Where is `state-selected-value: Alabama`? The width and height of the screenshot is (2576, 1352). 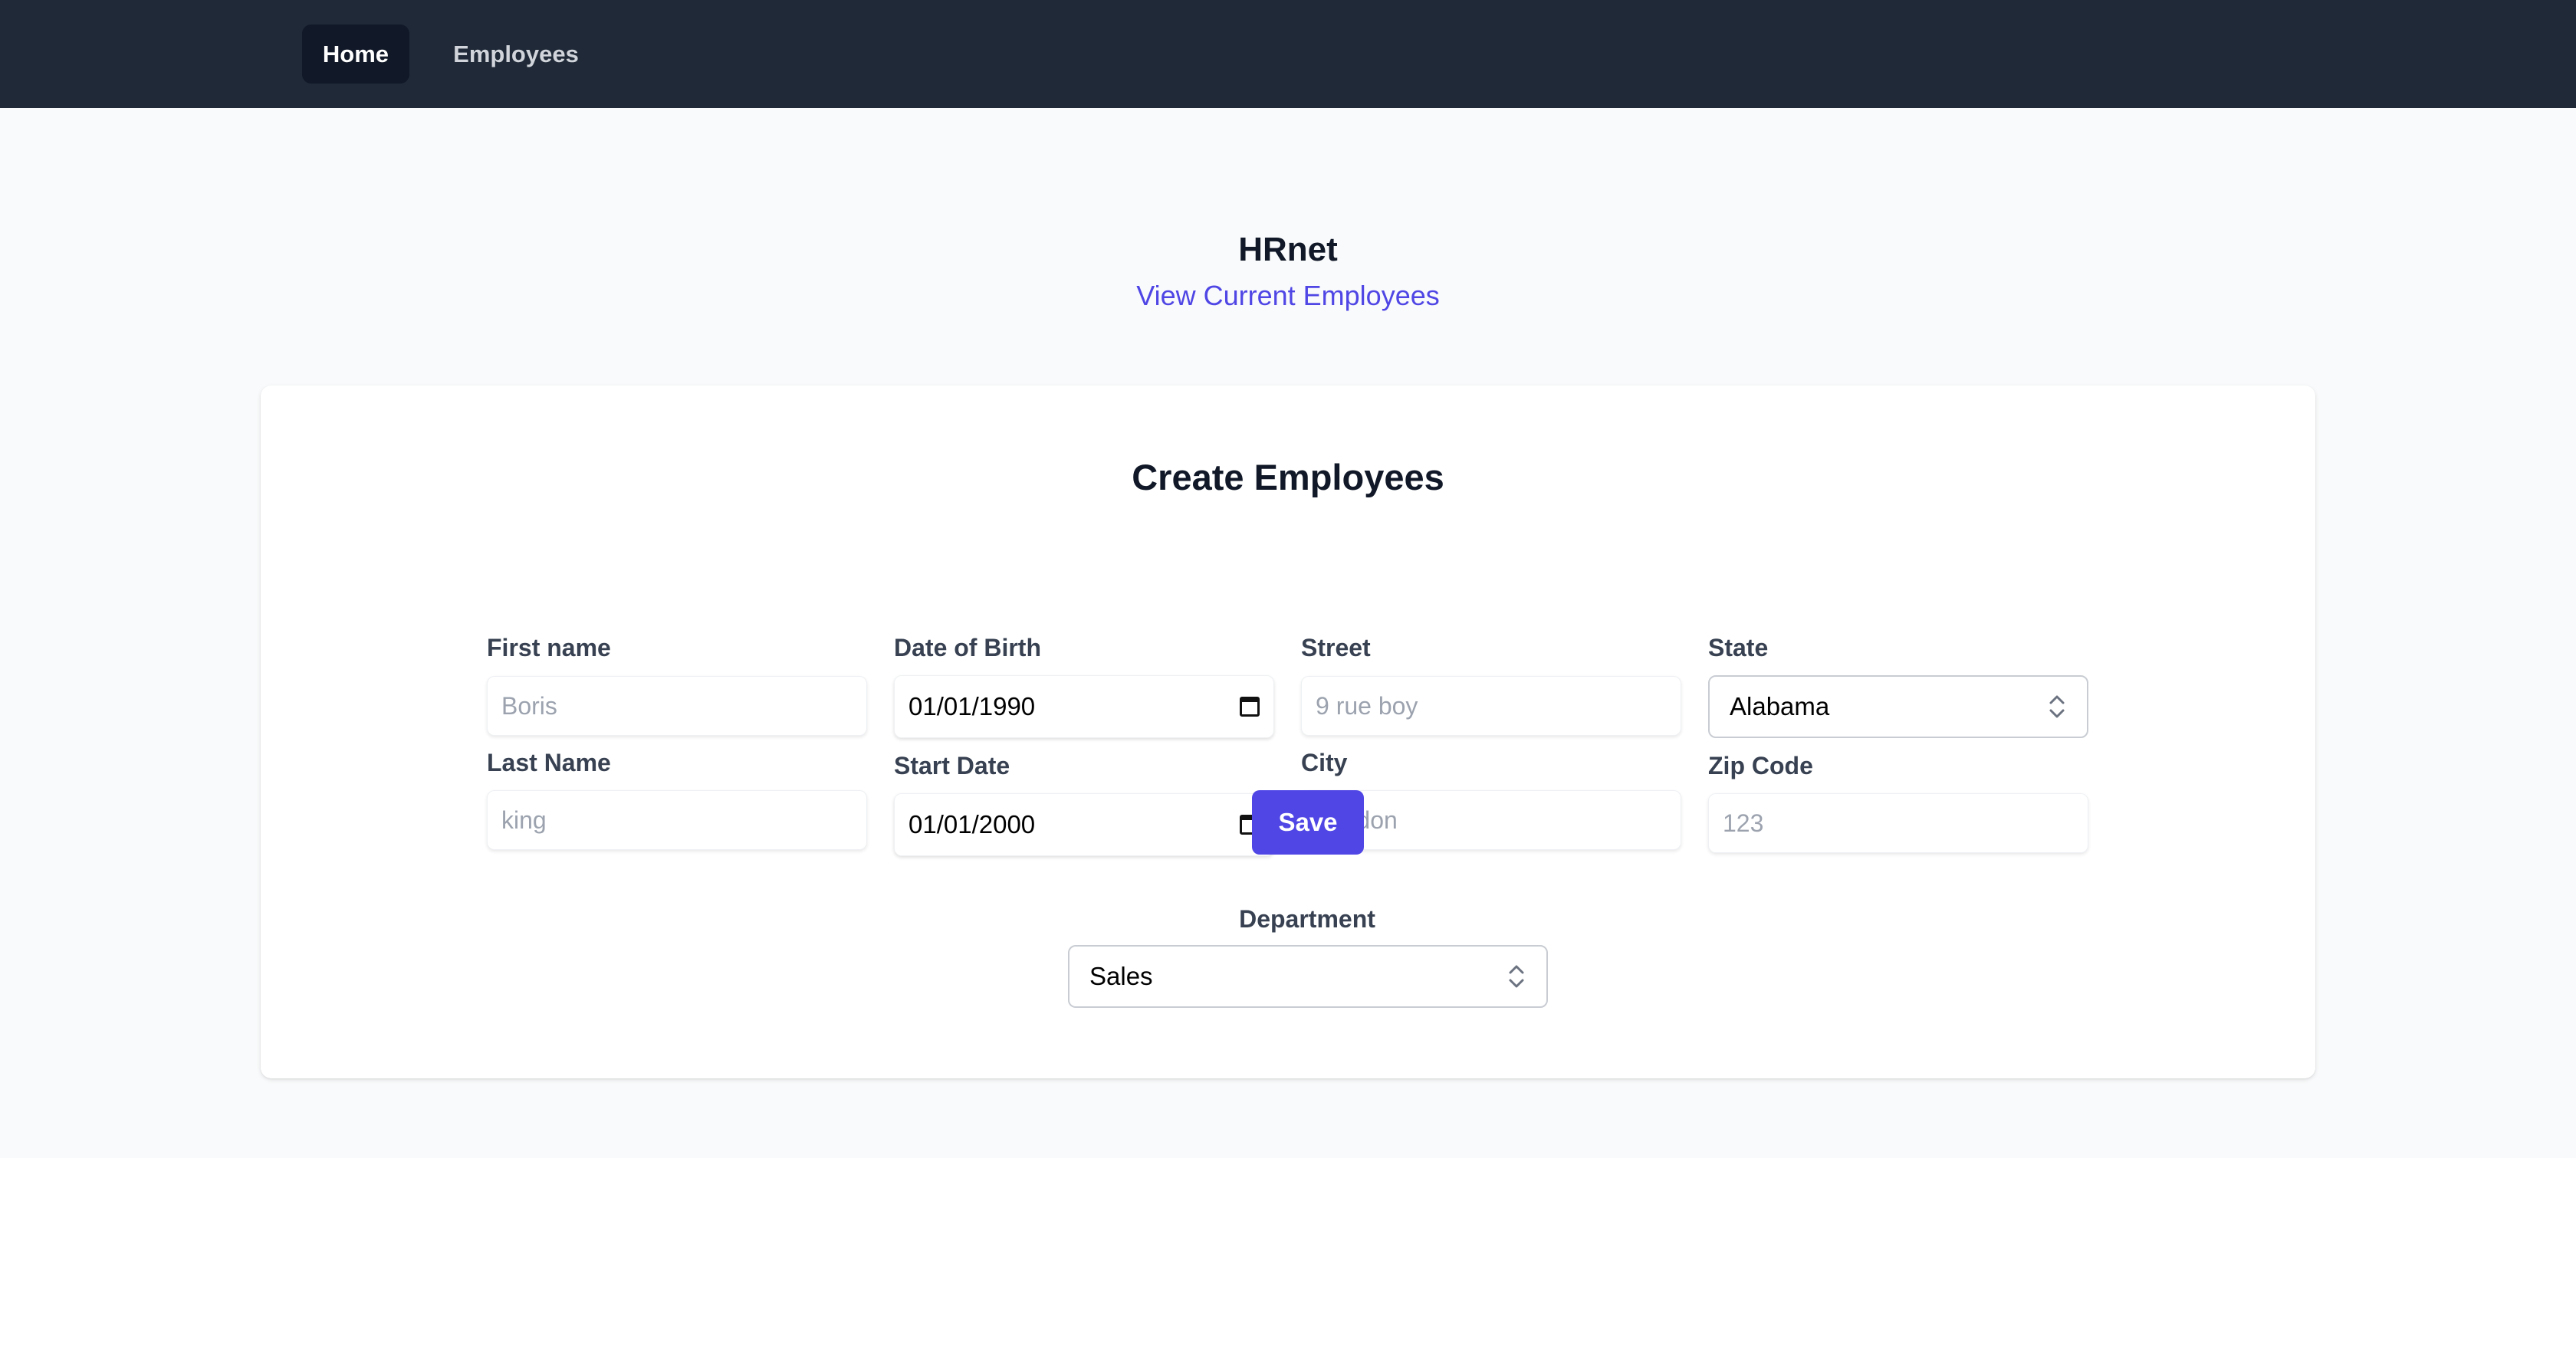
state-selected-value: Alabama is located at coordinates (1780, 706).